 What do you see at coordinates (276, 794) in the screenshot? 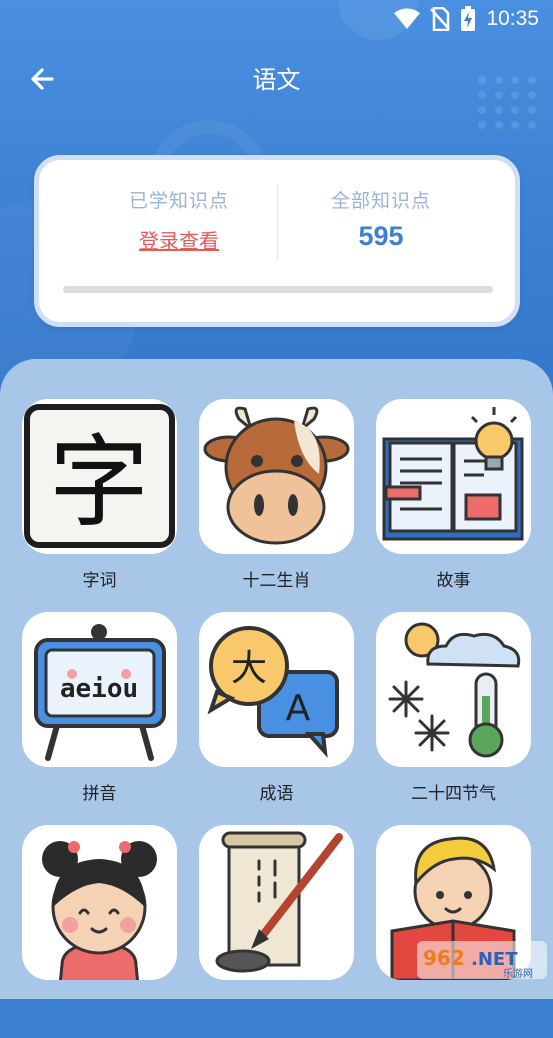
I see `tile-label: 成语` at bounding box center [276, 794].